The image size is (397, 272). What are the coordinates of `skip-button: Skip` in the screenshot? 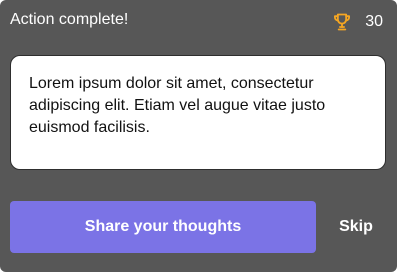 It's located at (356, 227).